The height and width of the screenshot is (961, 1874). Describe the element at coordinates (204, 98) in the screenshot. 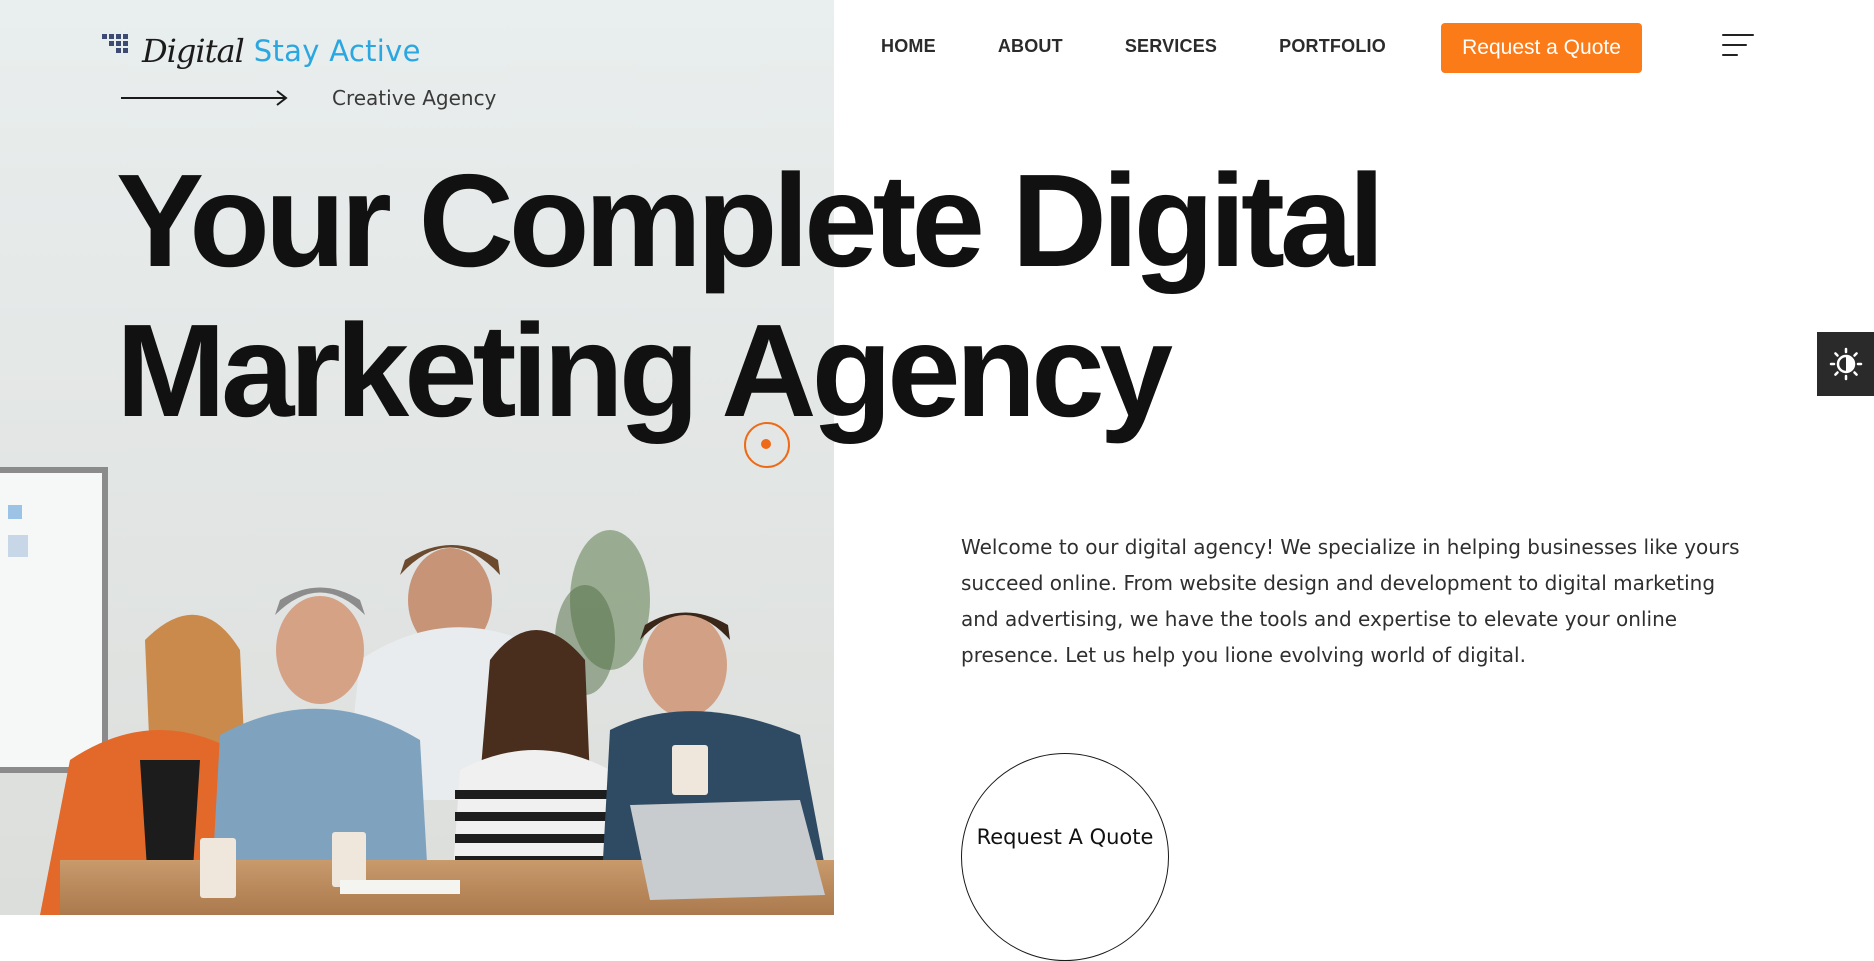

I see `arrow-right-icon` at that location.